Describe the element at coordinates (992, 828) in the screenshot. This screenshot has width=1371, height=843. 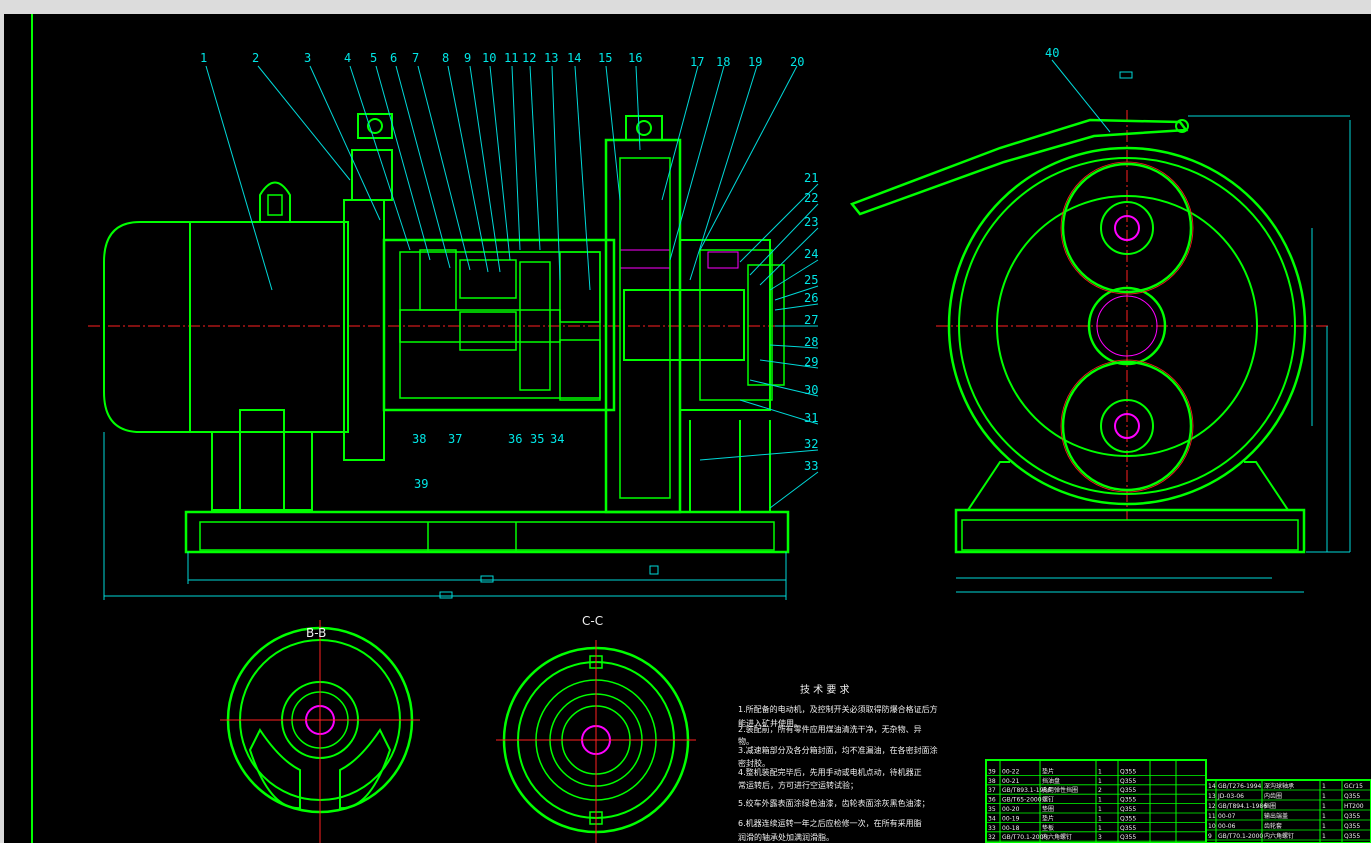
I see `bom-left-cell: 33` at that location.